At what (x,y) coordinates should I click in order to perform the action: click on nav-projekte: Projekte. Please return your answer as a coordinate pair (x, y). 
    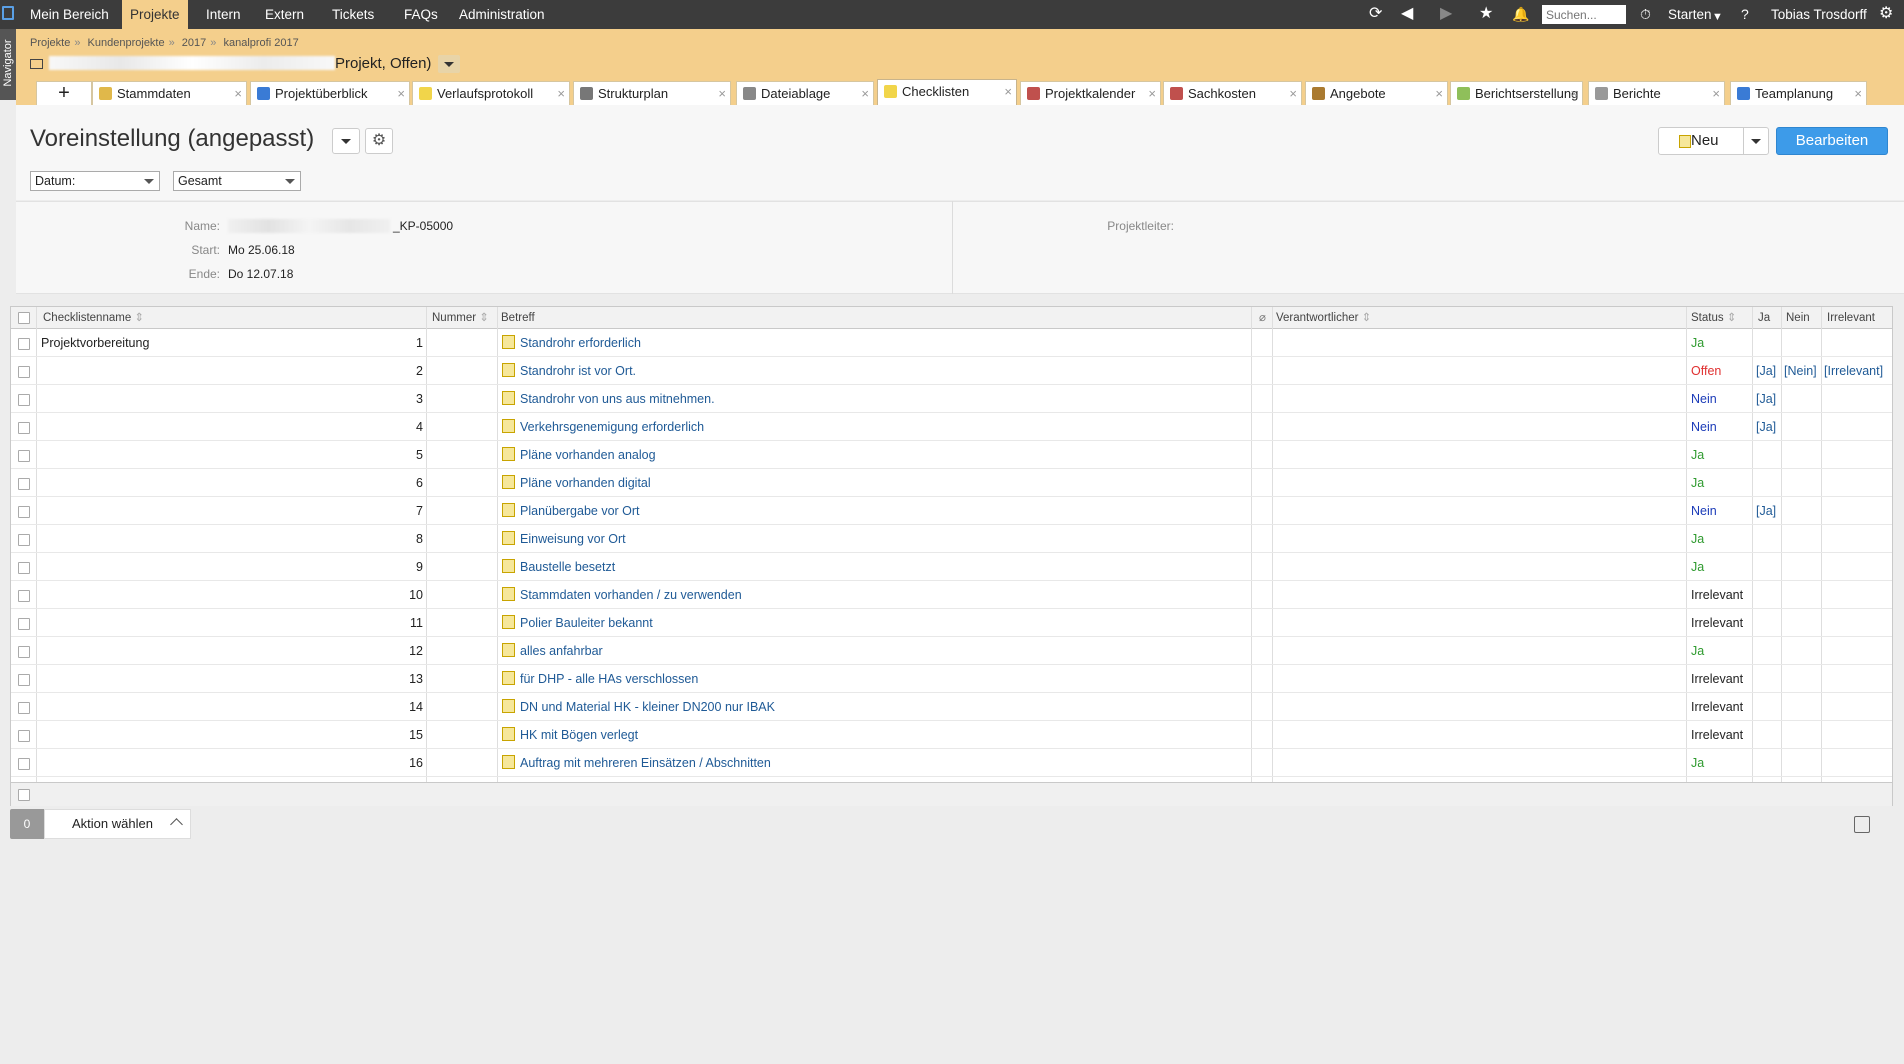
    Looking at the image, I should click on (155, 14).